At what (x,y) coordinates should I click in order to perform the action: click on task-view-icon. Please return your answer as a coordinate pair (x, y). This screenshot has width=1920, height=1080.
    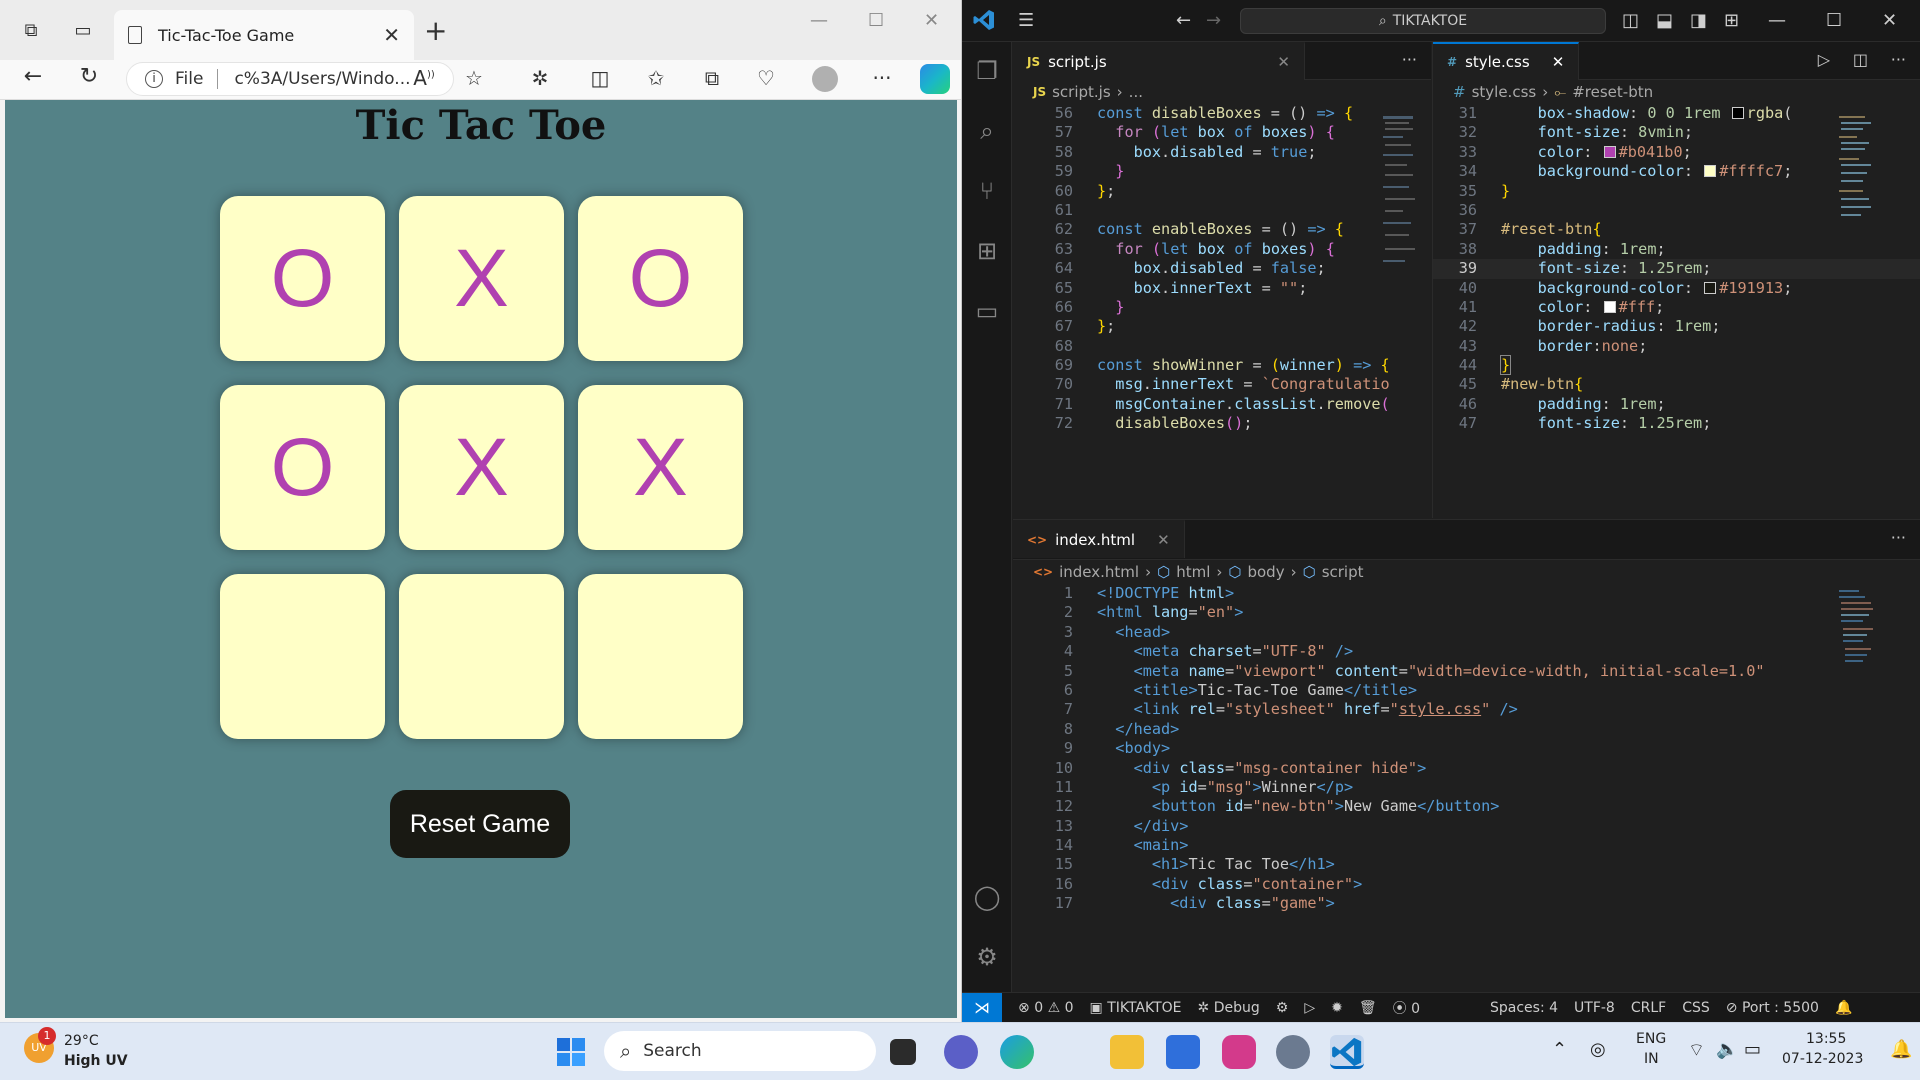
    Looking at the image, I should click on (903, 1052).